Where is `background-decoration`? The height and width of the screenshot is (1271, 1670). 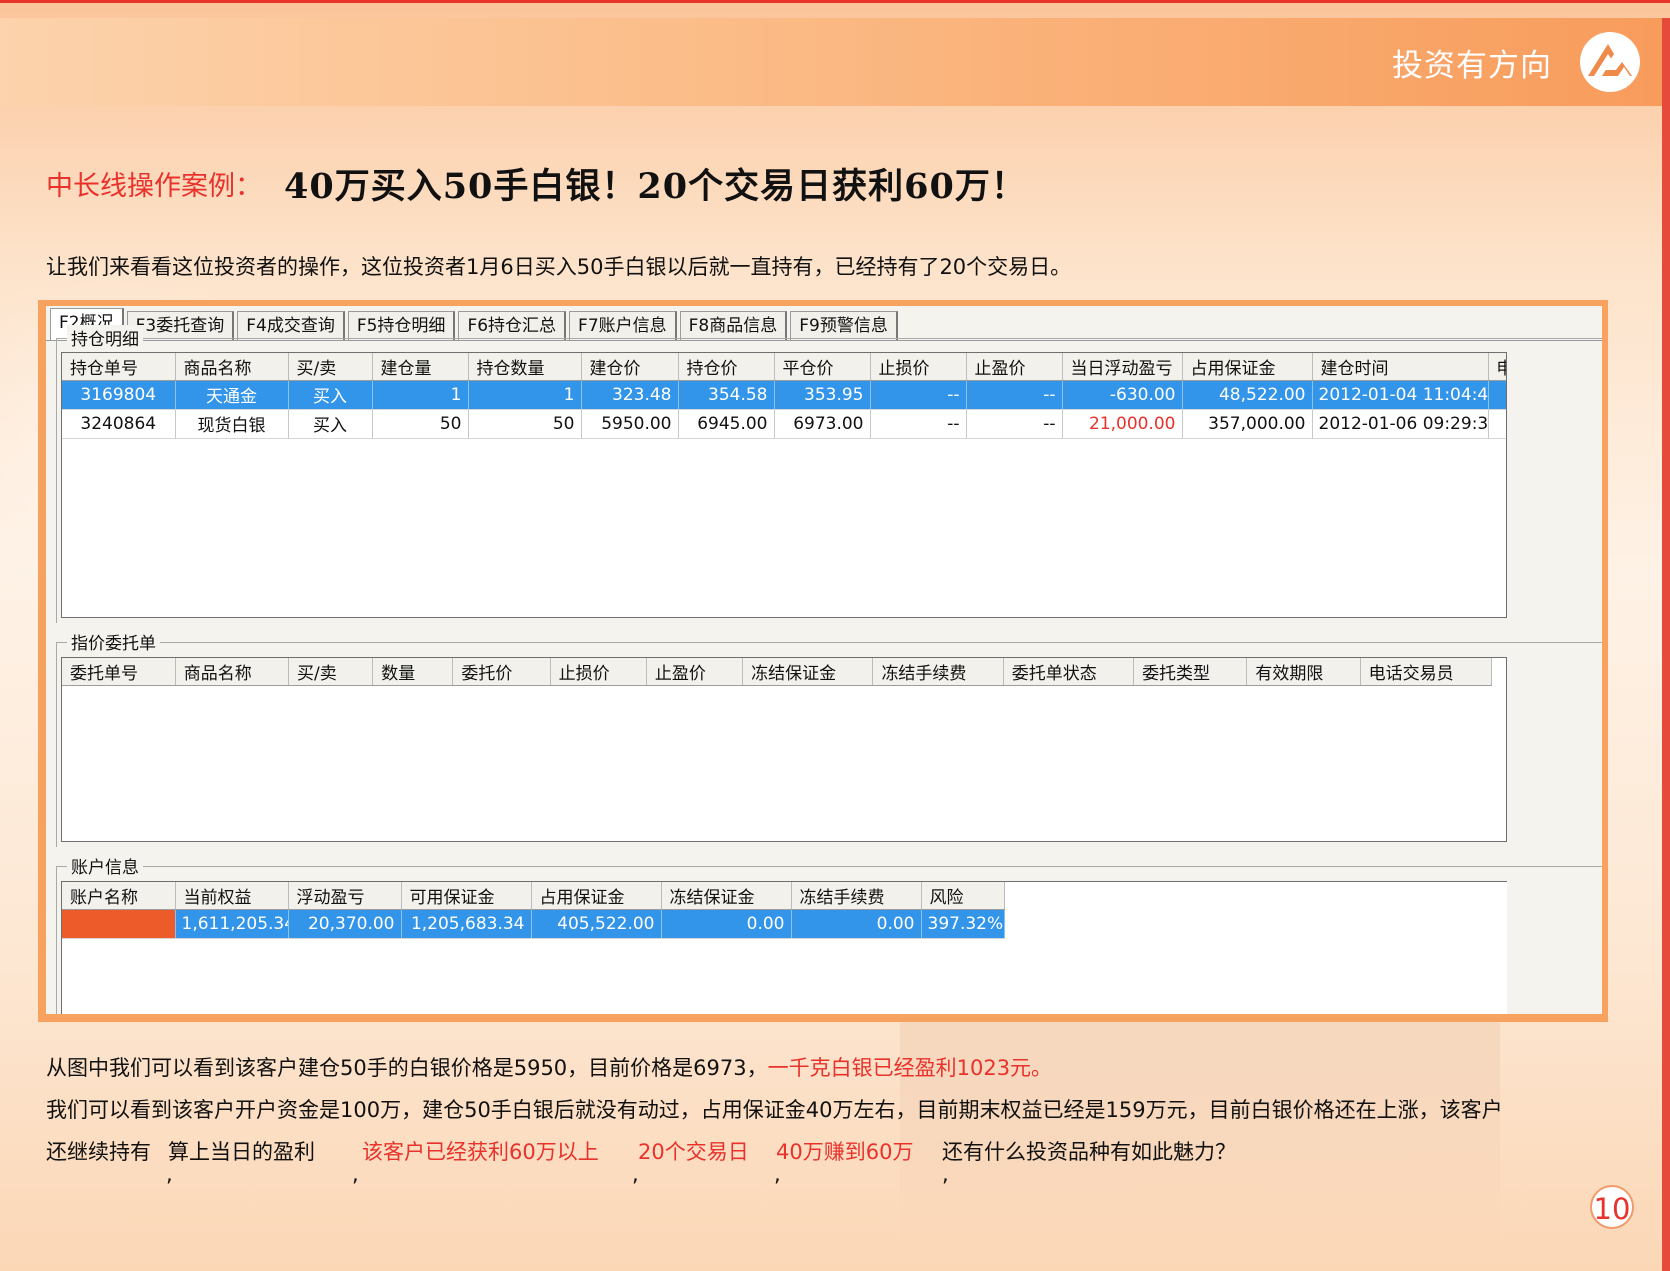
background-decoration is located at coordinates (1200, 1130).